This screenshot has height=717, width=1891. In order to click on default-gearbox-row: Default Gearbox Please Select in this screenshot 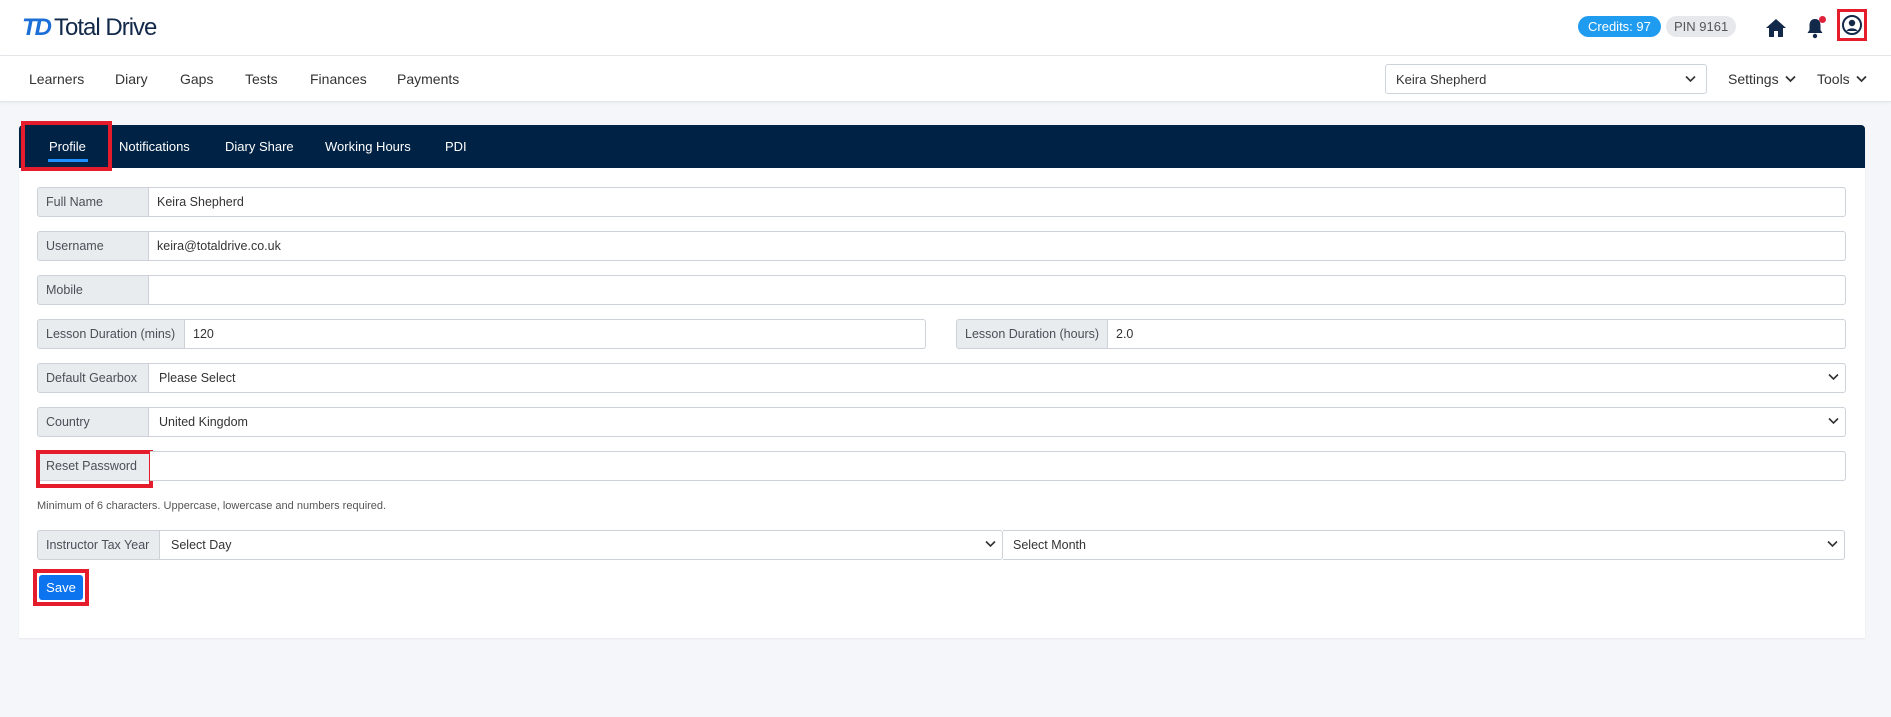, I will do `click(941, 378)`.